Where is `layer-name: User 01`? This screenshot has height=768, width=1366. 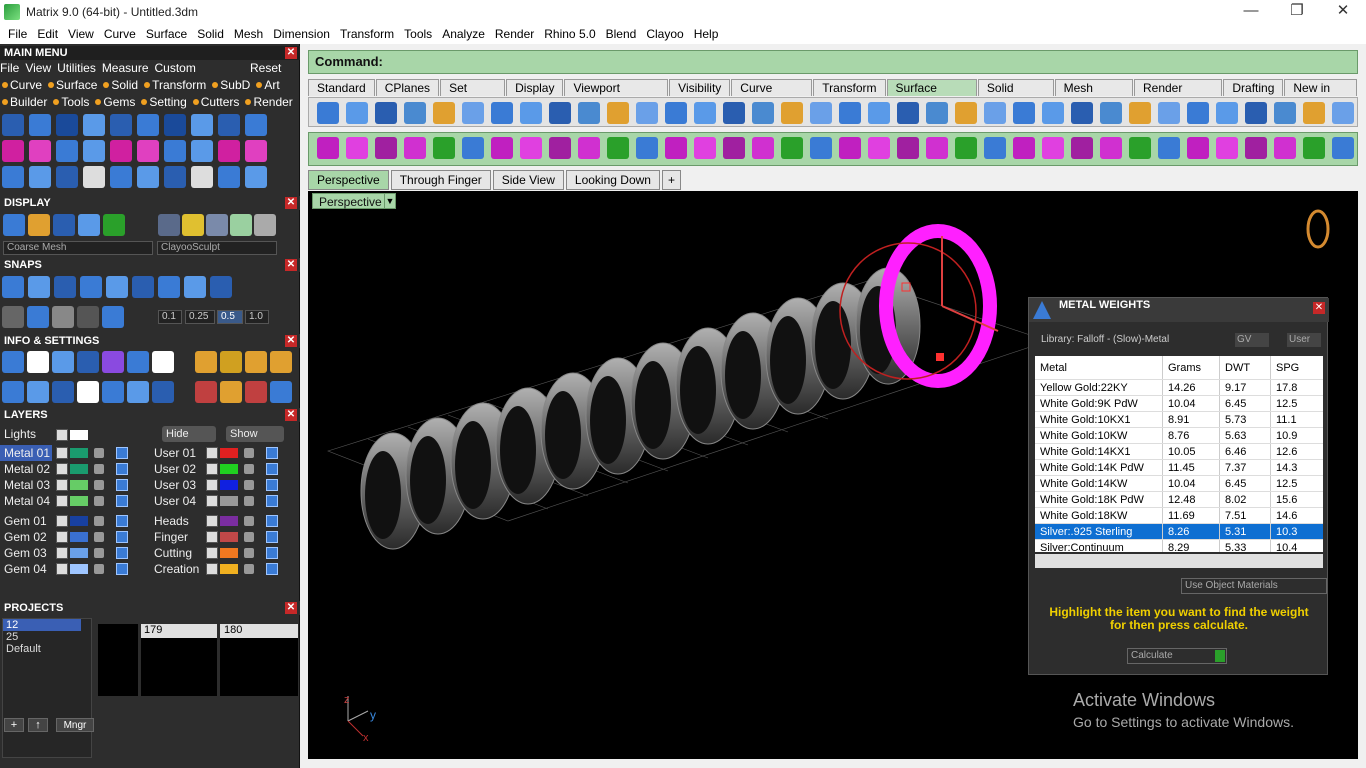
layer-name: User 01 is located at coordinates (176, 453).